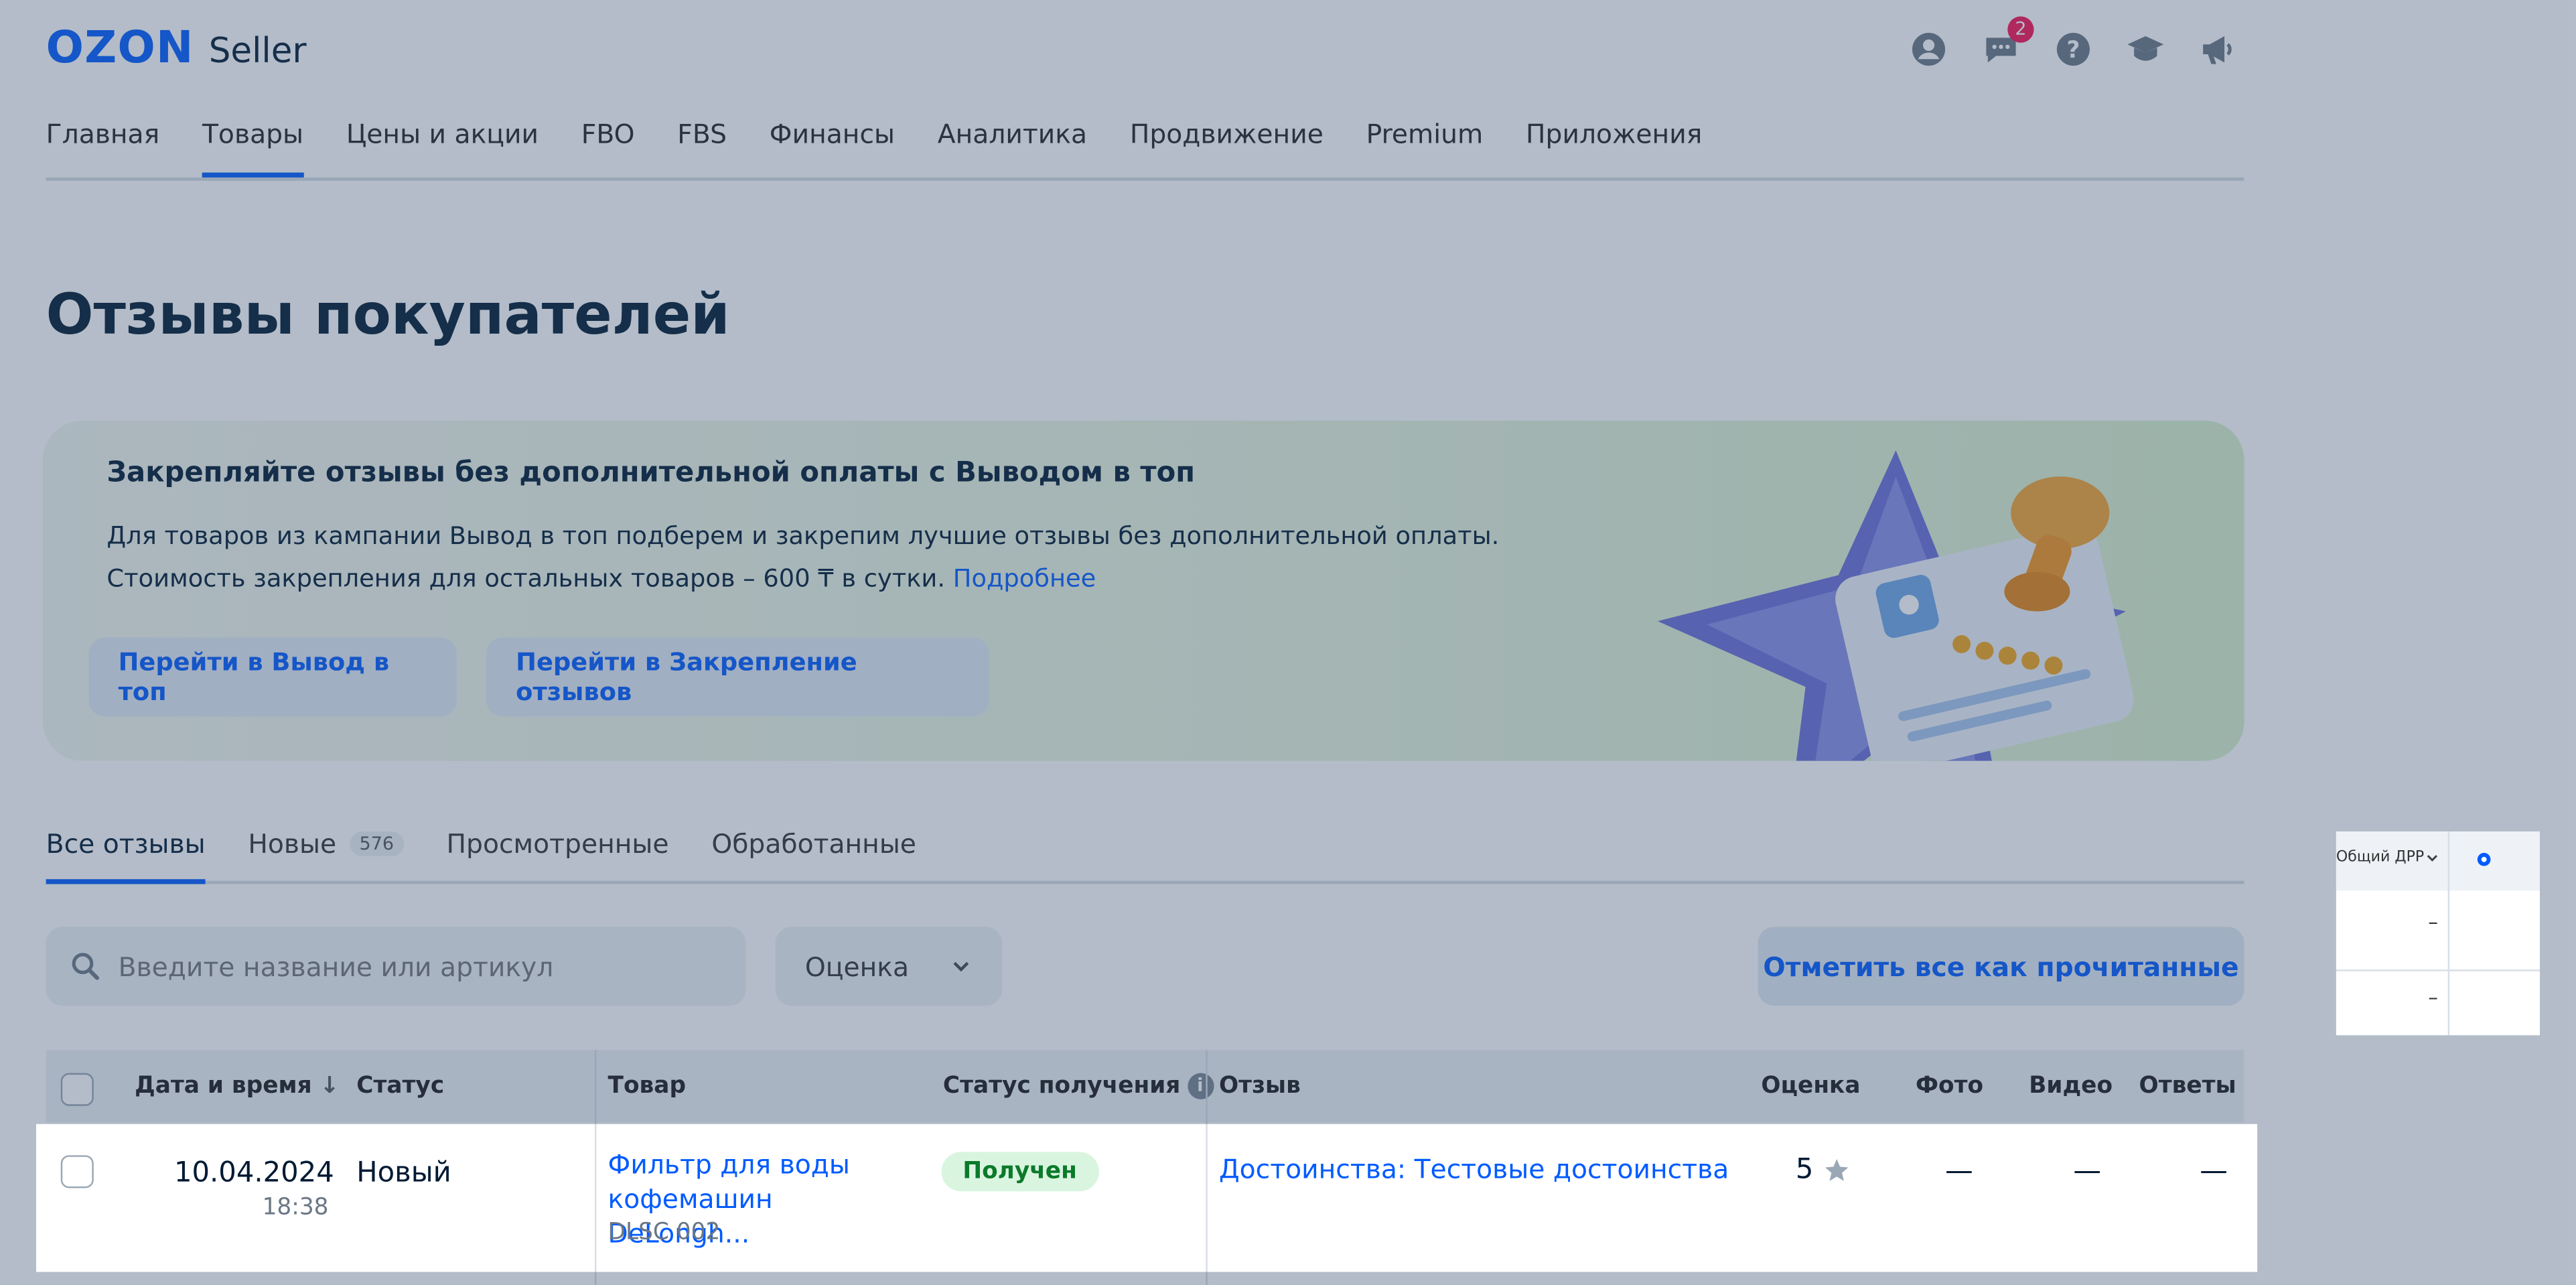 This screenshot has width=2576, height=1285. I want to click on receipt-status-badge: Получен, so click(1019, 1172).